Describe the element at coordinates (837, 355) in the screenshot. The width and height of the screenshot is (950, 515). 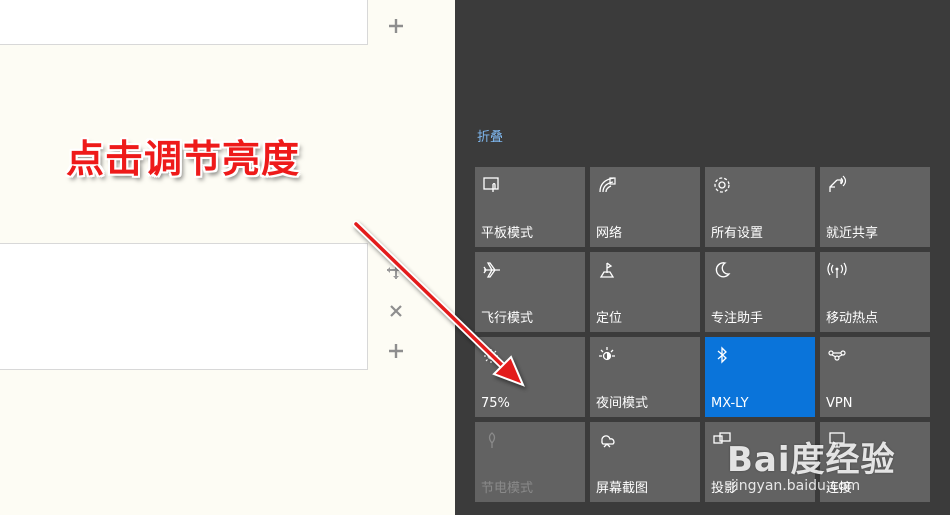
I see `vpn-icon` at that location.